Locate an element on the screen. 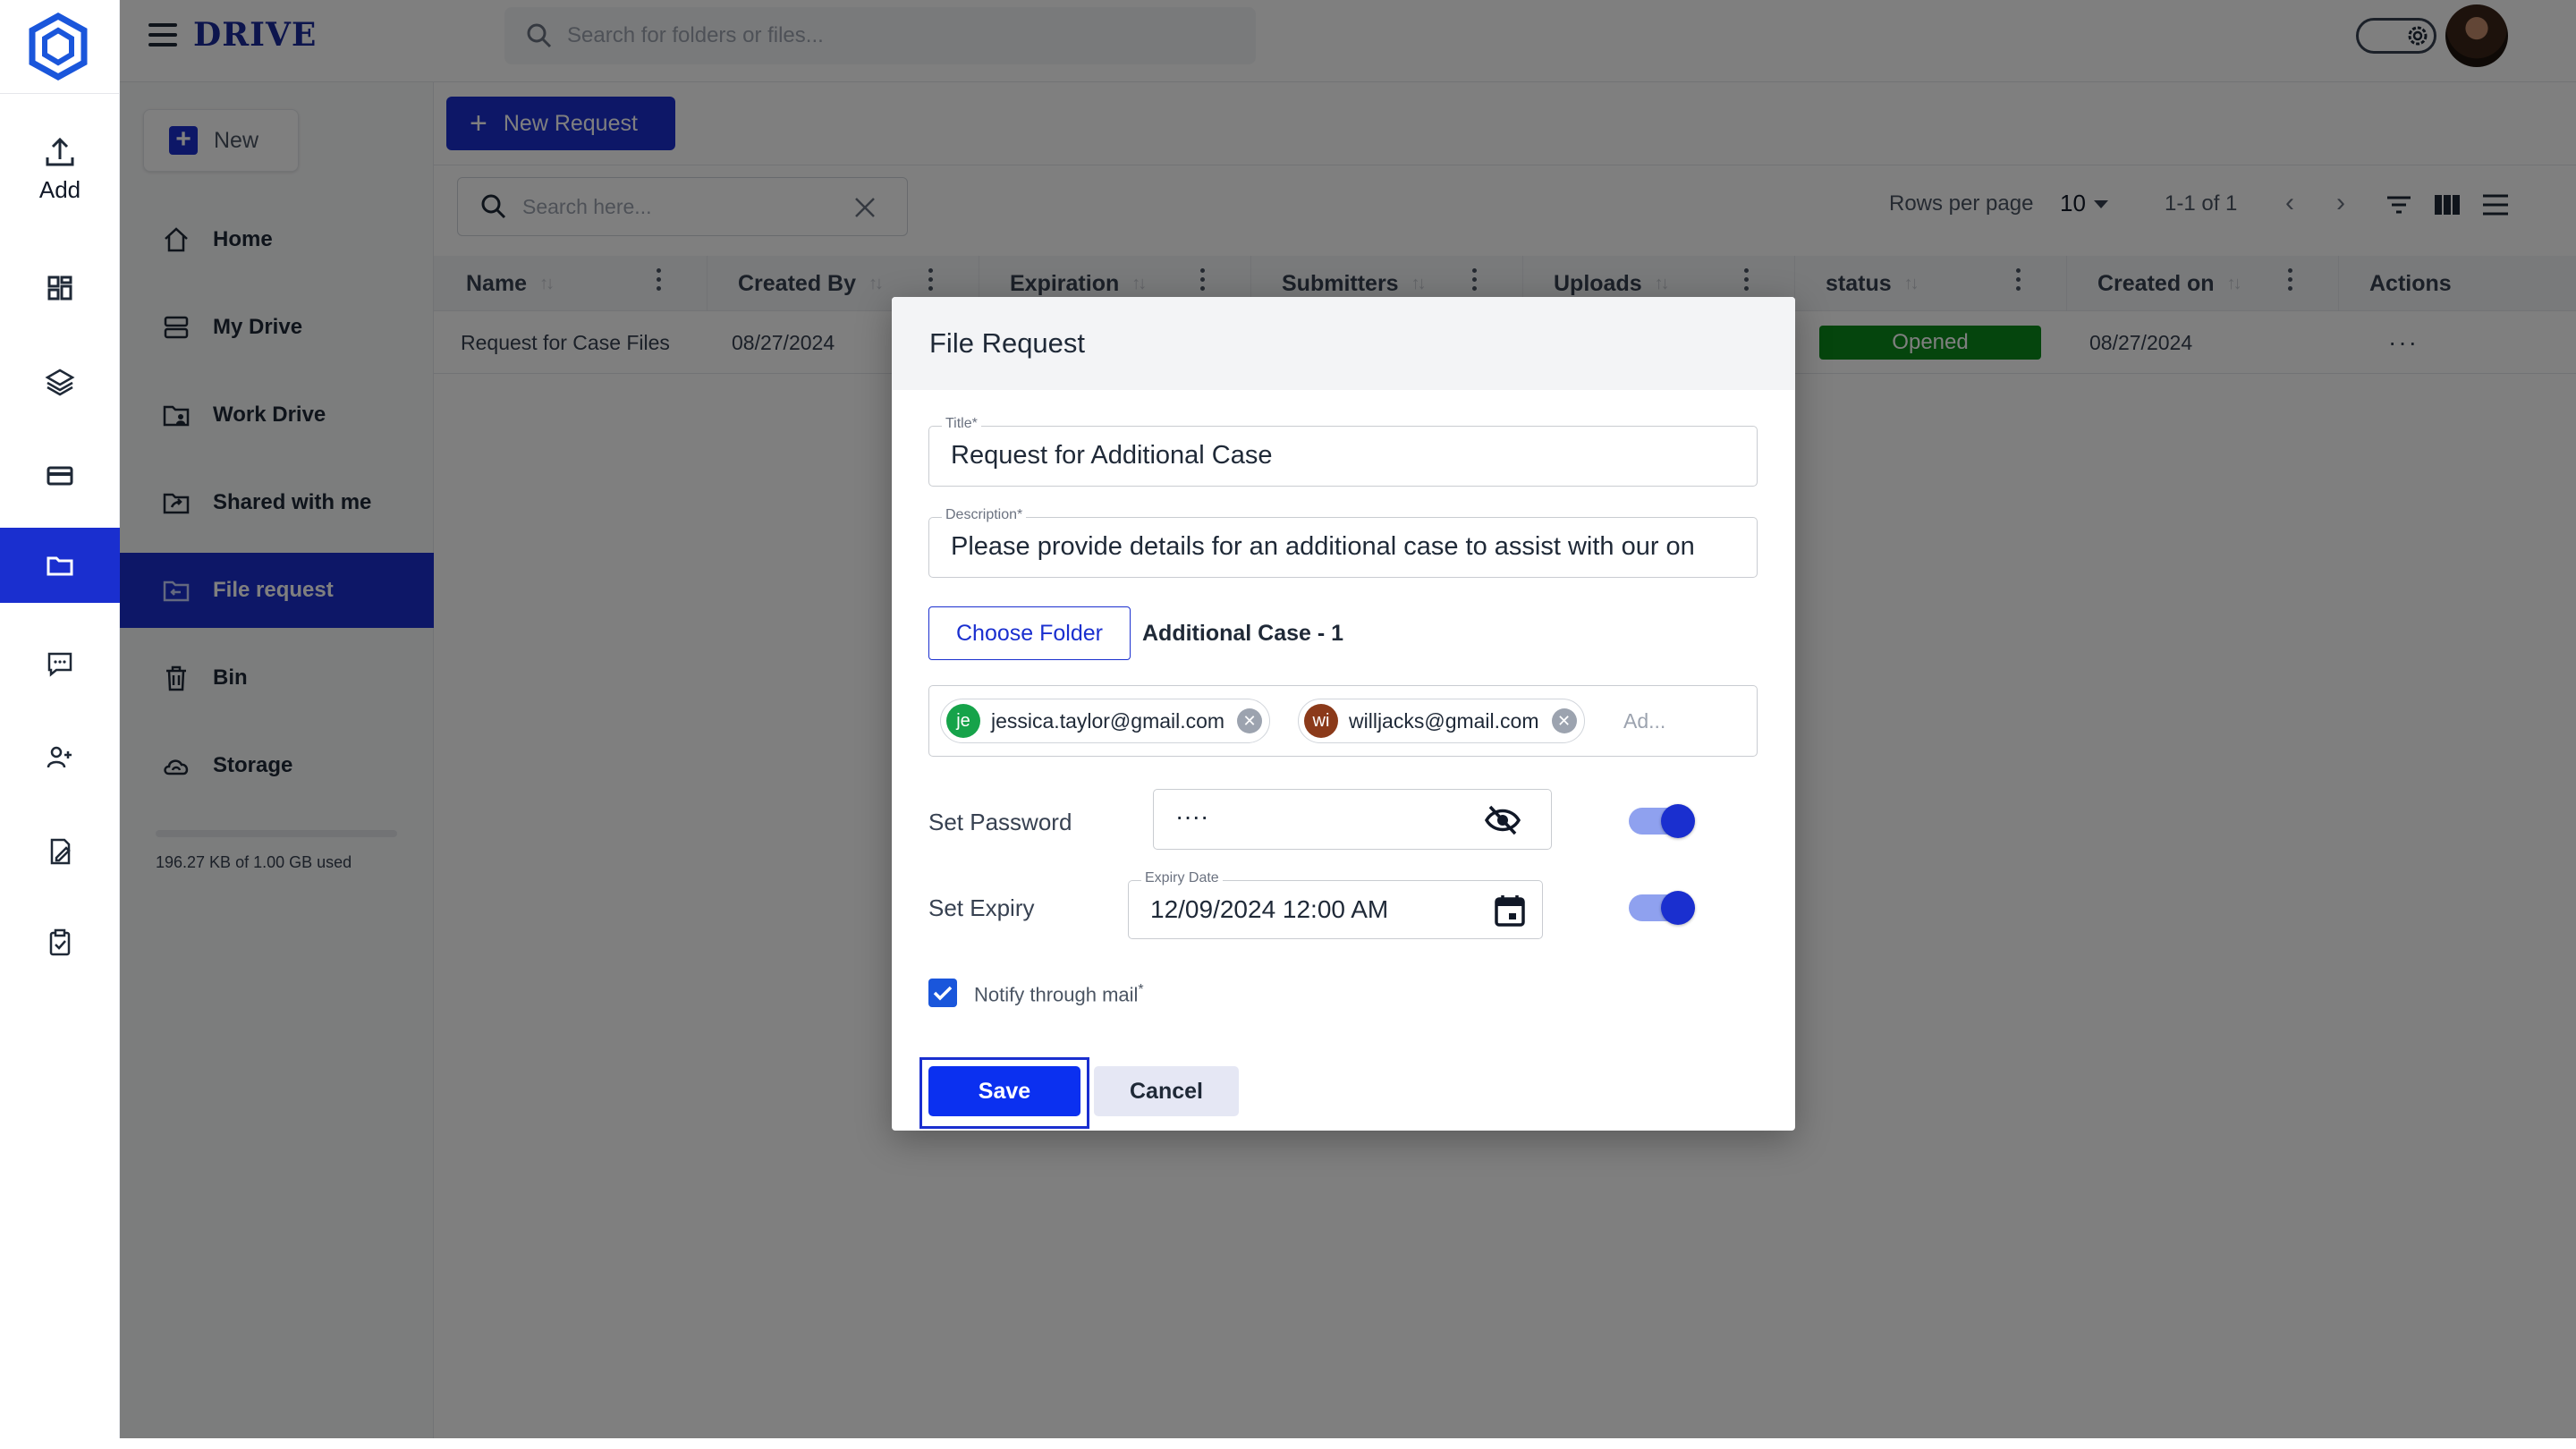 Image resolution: width=2576 pixels, height=1449 pixels. chat-icon is located at coordinates (59, 664).